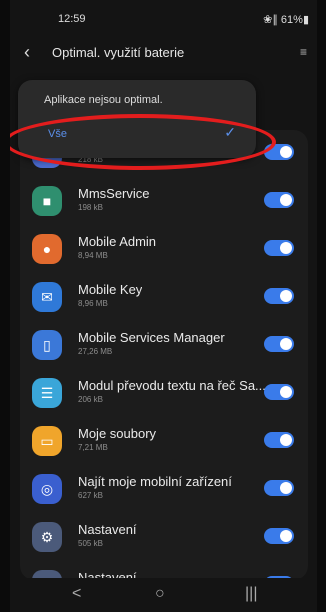 Image resolution: width=326 pixels, height=612 pixels. Describe the element at coordinates (47, 489) in the screenshot. I see `app-icon: ◎` at that location.